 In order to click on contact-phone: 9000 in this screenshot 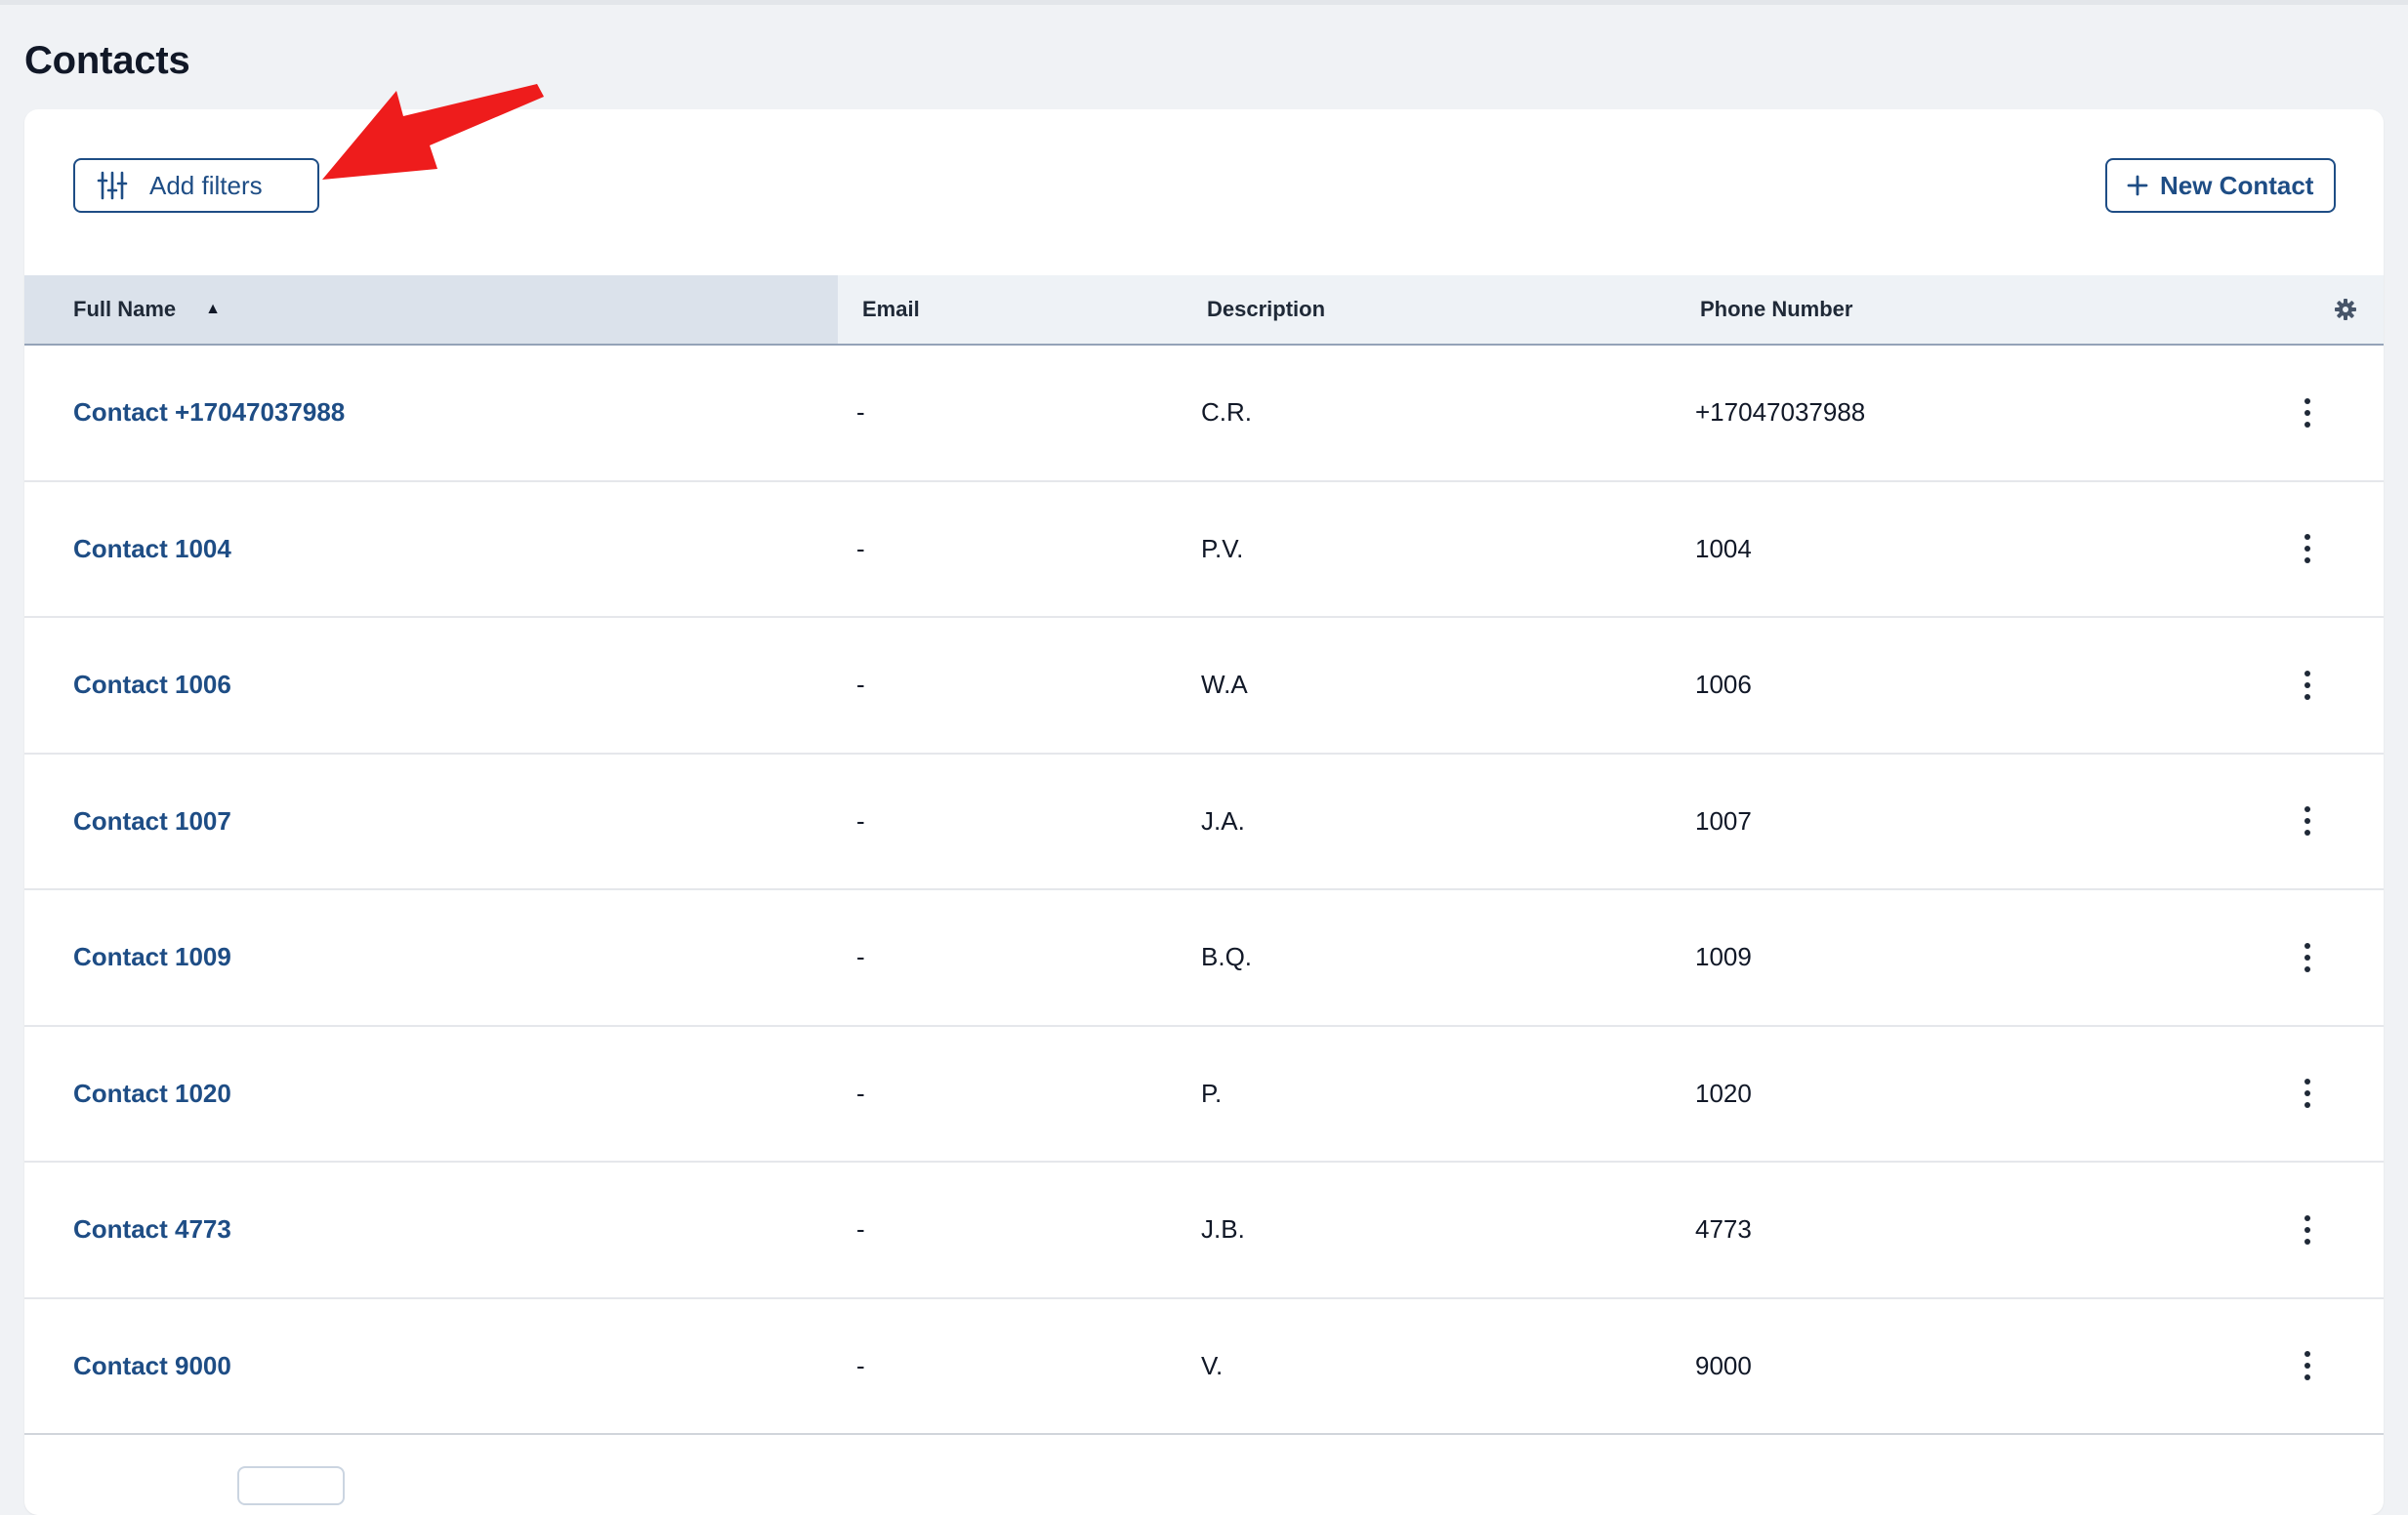, I will do `click(1723, 1365)`.